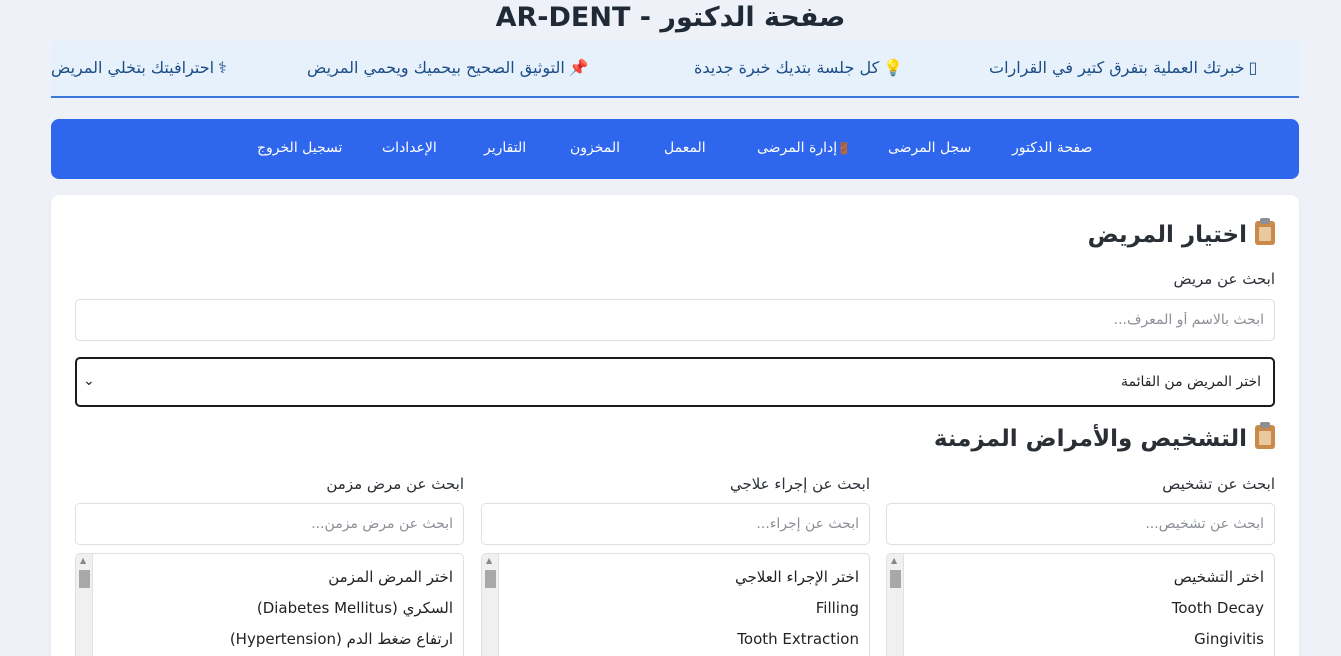 This screenshot has width=1341, height=656. I want to click on list-option: اختر الإجراء العلاجي, so click(797, 577).